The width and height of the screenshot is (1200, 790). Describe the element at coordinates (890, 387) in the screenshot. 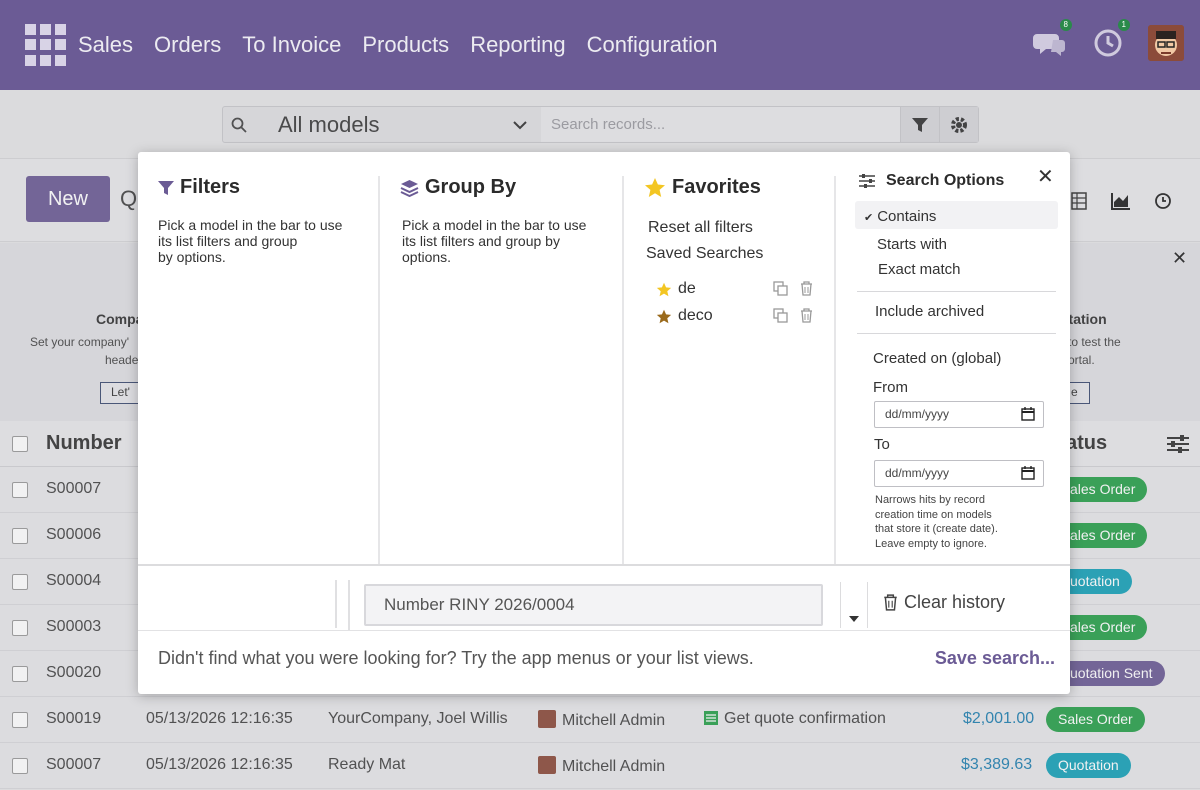

I see `from-label: From` at that location.